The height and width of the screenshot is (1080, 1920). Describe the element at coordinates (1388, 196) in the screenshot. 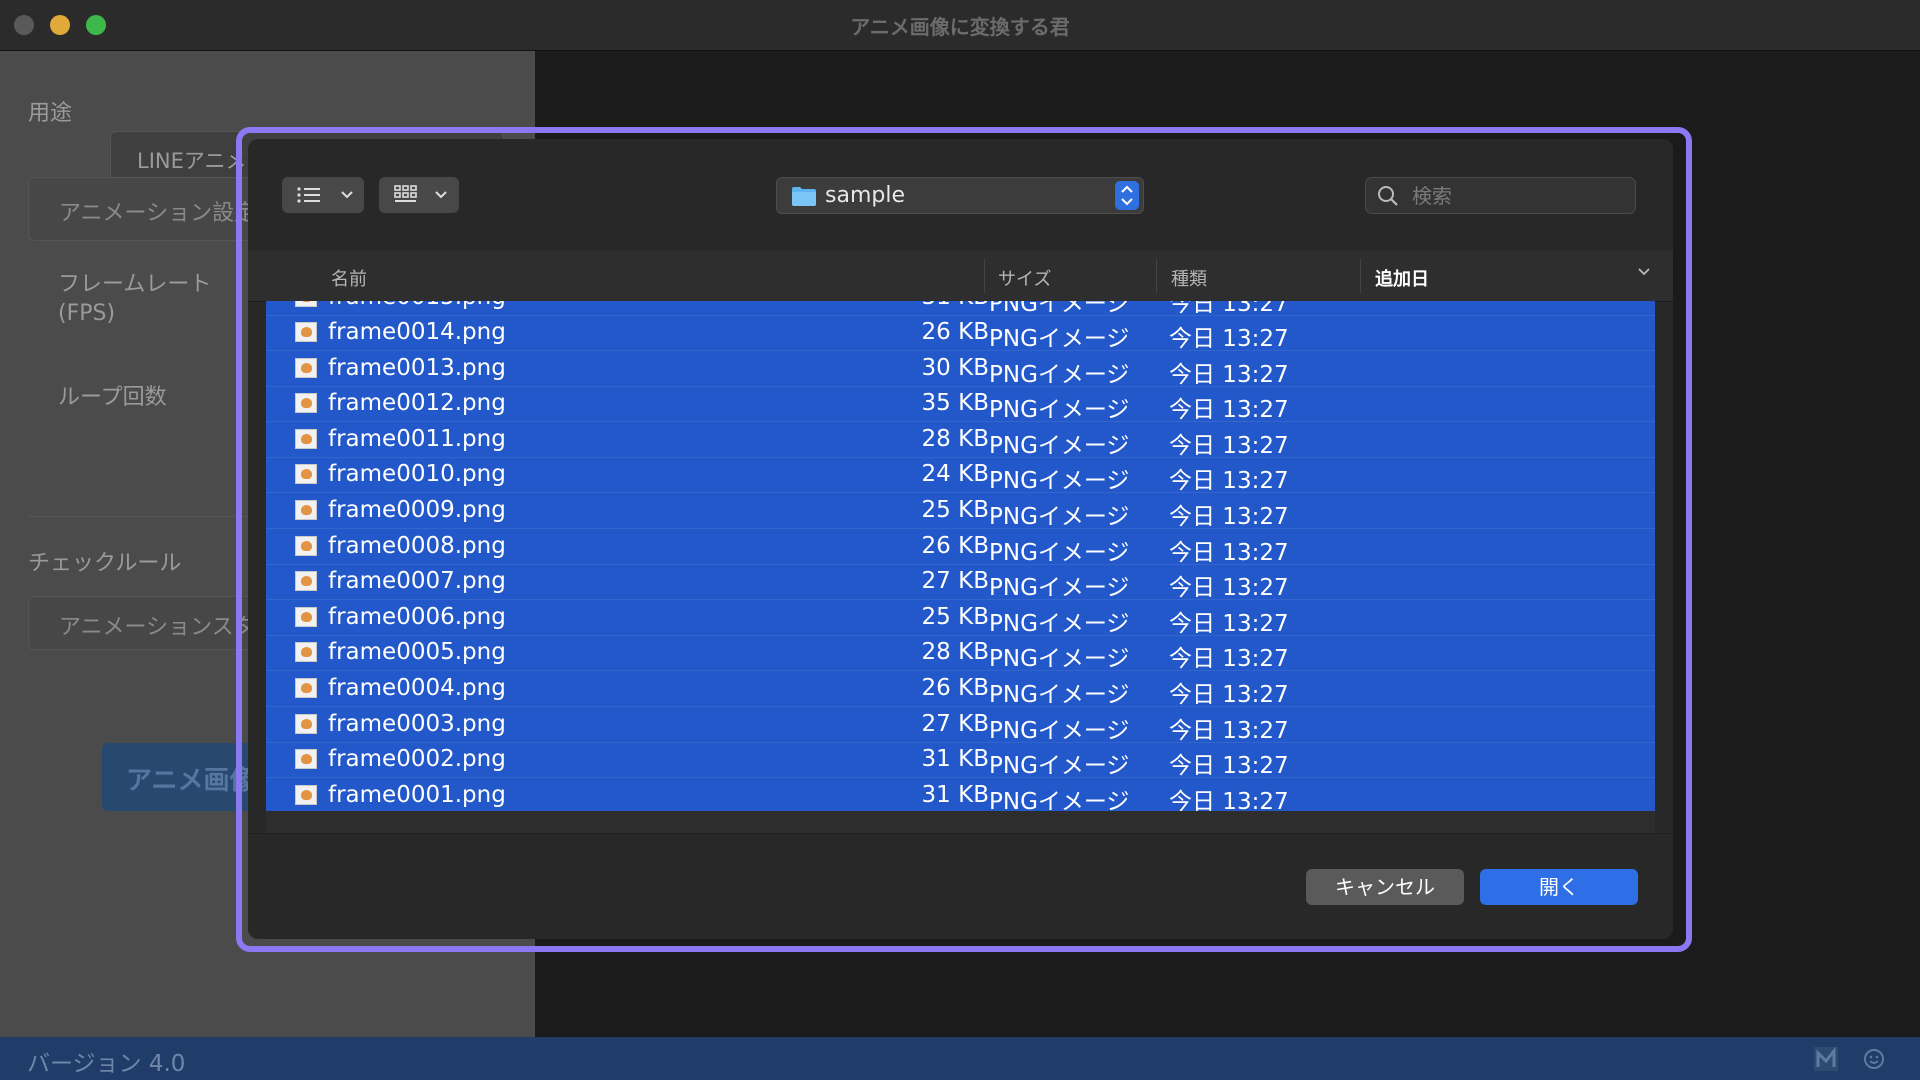

I see `search-icon` at that location.